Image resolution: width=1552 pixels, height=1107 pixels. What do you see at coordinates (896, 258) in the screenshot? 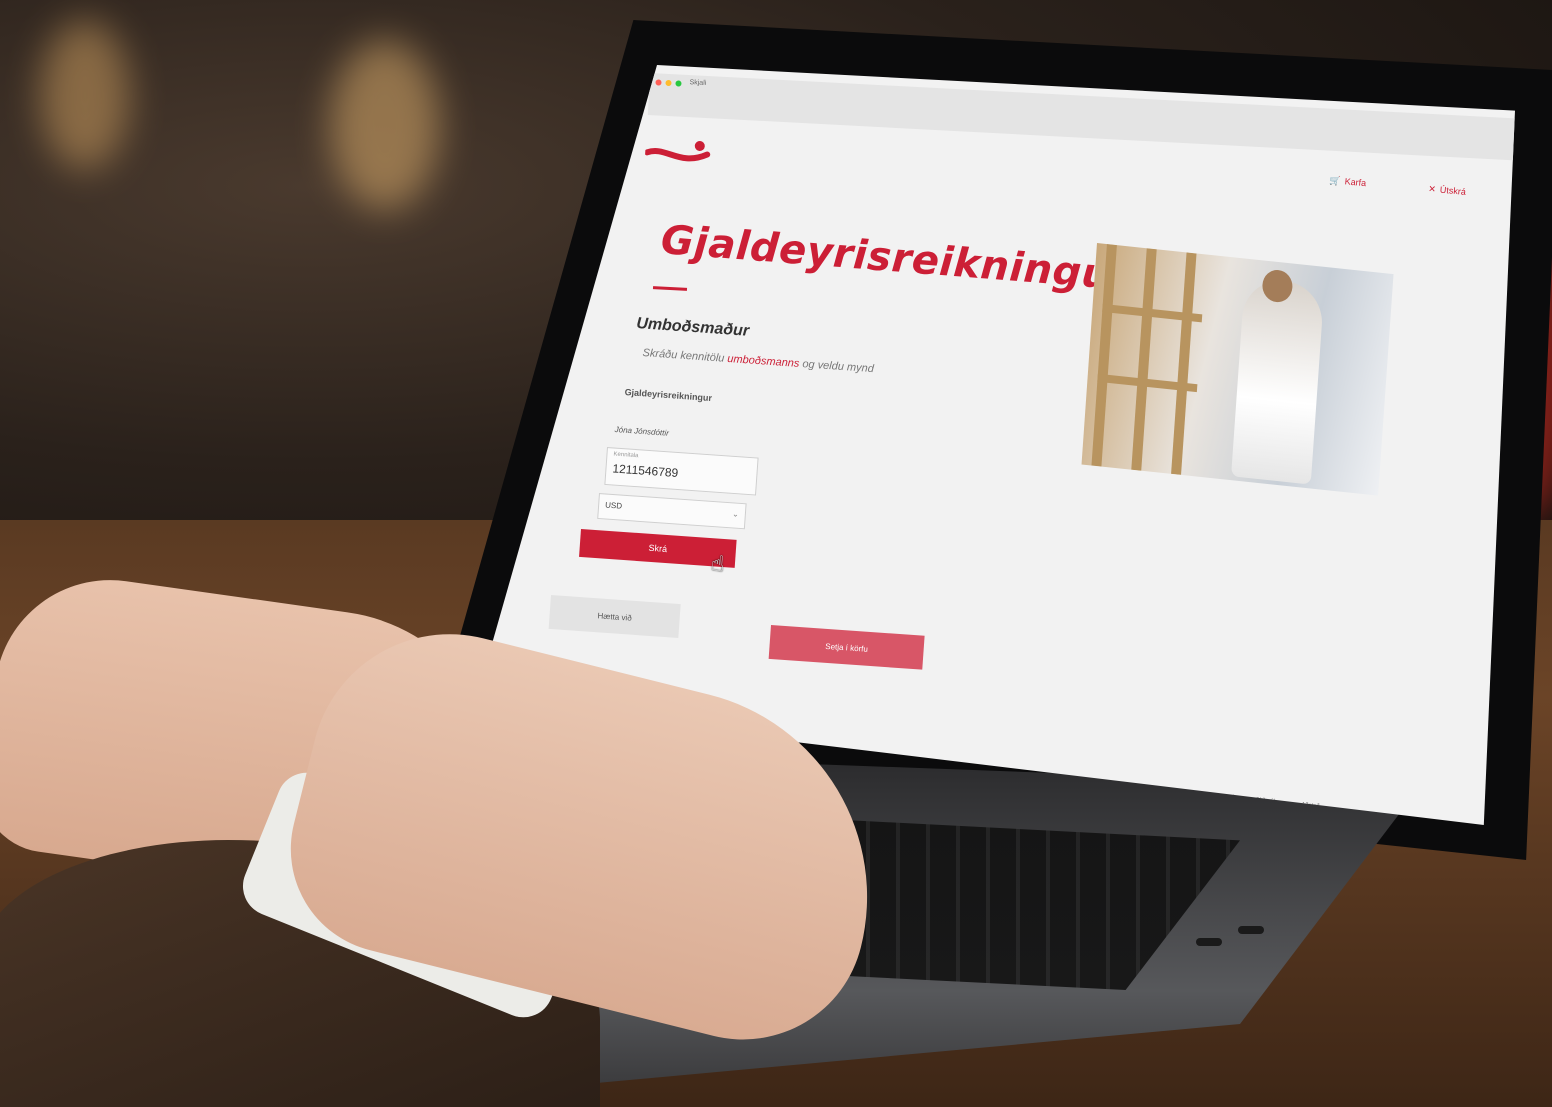
I see `page-title: Gjaldeyrisreikningur` at bounding box center [896, 258].